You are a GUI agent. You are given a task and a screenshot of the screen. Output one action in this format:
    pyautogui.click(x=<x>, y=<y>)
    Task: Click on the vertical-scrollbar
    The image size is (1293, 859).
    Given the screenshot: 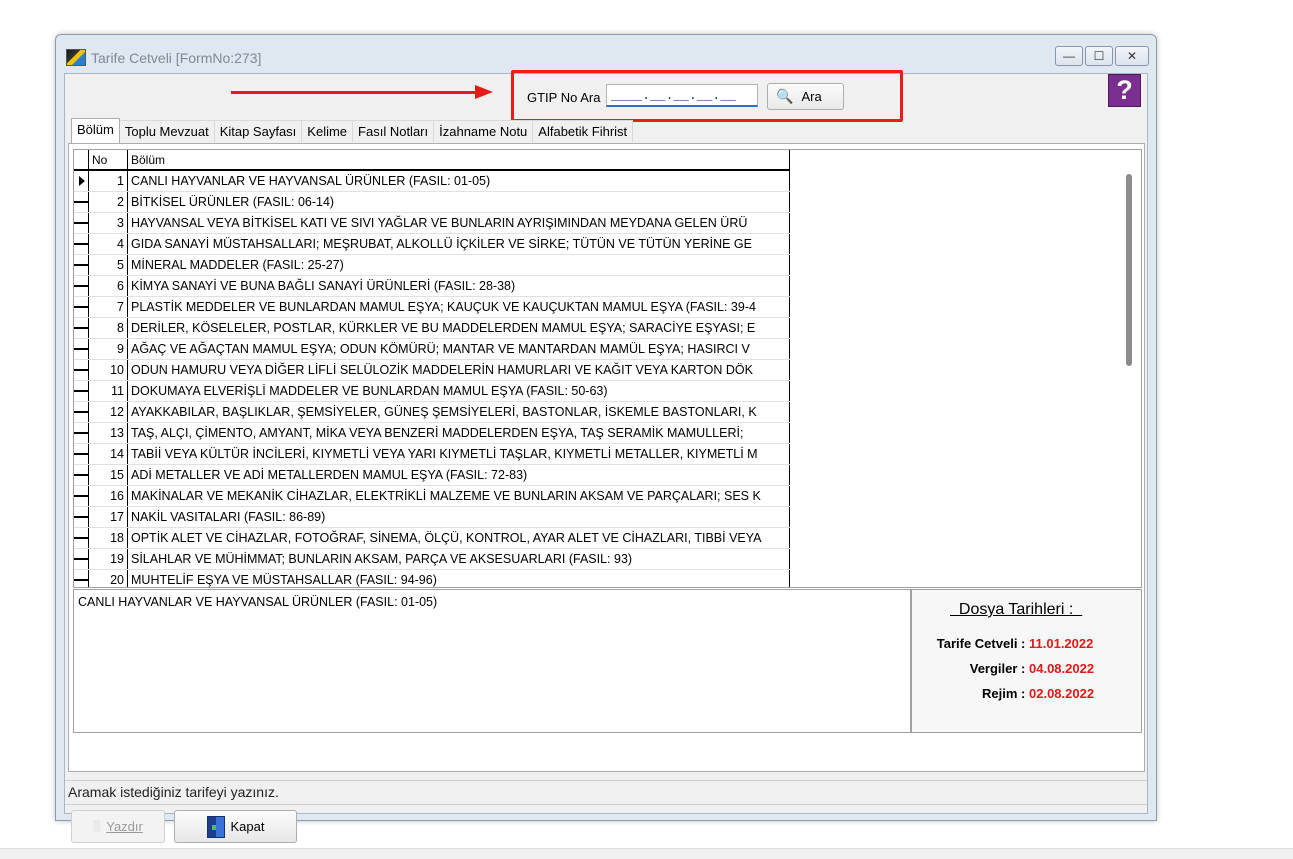 What is the action you would take?
    pyautogui.click(x=1129, y=270)
    